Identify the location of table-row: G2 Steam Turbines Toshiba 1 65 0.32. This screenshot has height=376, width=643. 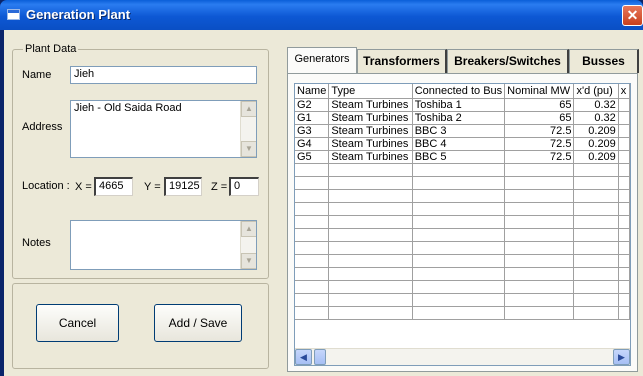
(462, 105).